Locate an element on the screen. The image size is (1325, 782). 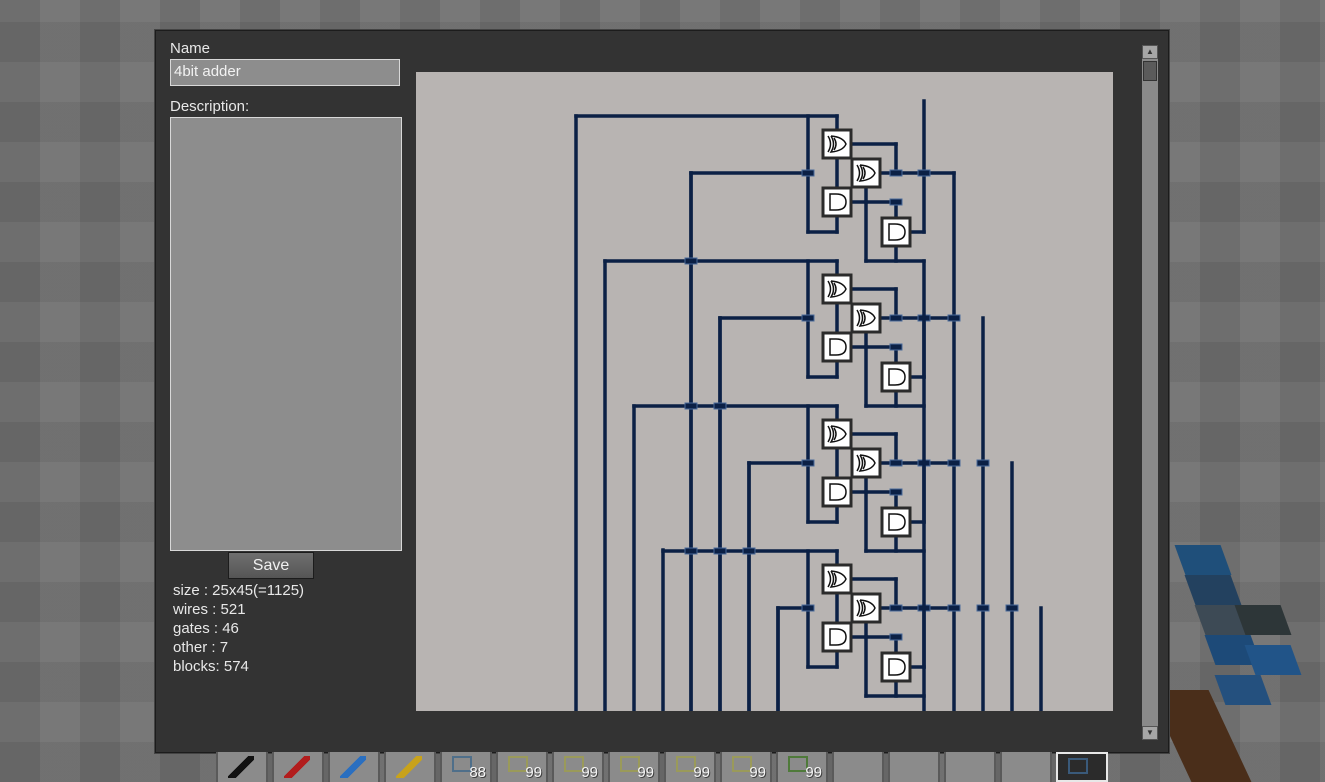
blue-wire-icon is located at coordinates (353, 767).